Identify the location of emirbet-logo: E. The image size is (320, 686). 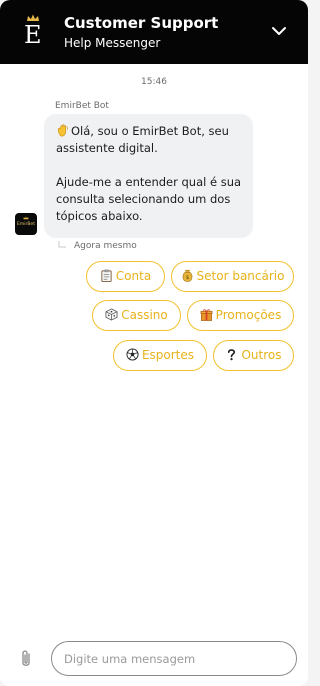
(33, 31).